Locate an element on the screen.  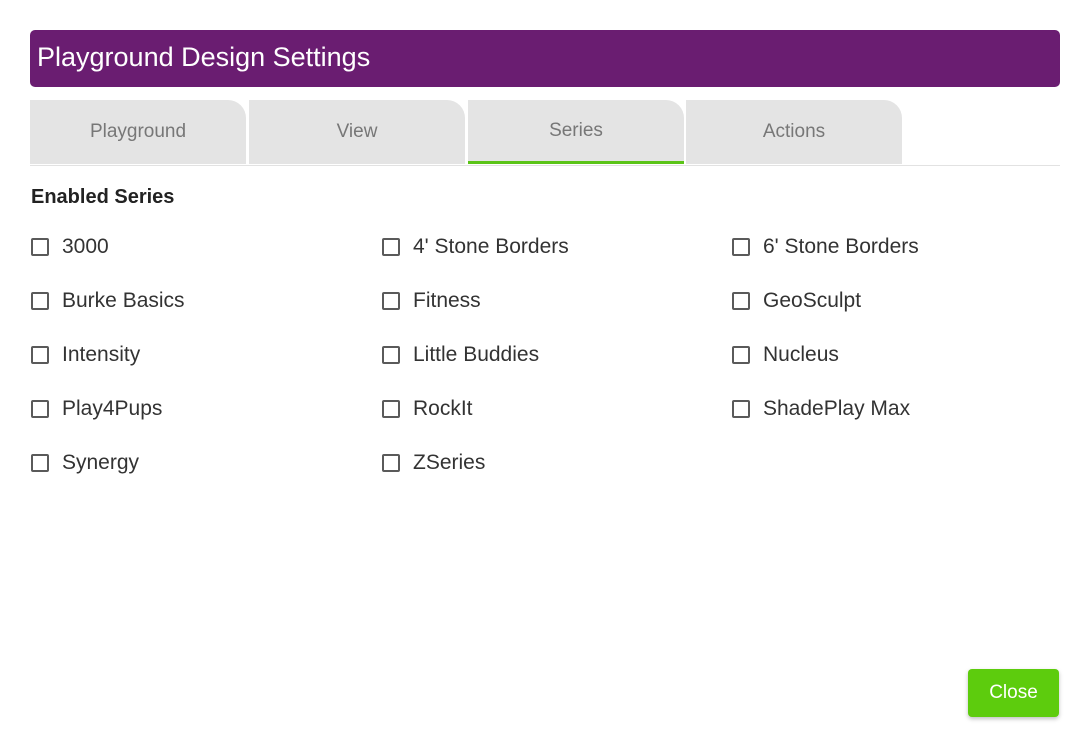
tab-label: Actions is located at coordinates (794, 131).